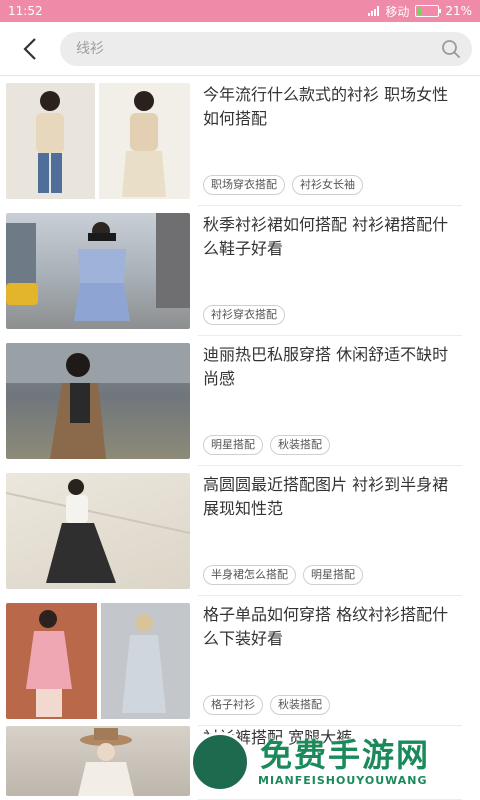 The image size is (480, 800). I want to click on battery-percent: 21%, so click(458, 11).